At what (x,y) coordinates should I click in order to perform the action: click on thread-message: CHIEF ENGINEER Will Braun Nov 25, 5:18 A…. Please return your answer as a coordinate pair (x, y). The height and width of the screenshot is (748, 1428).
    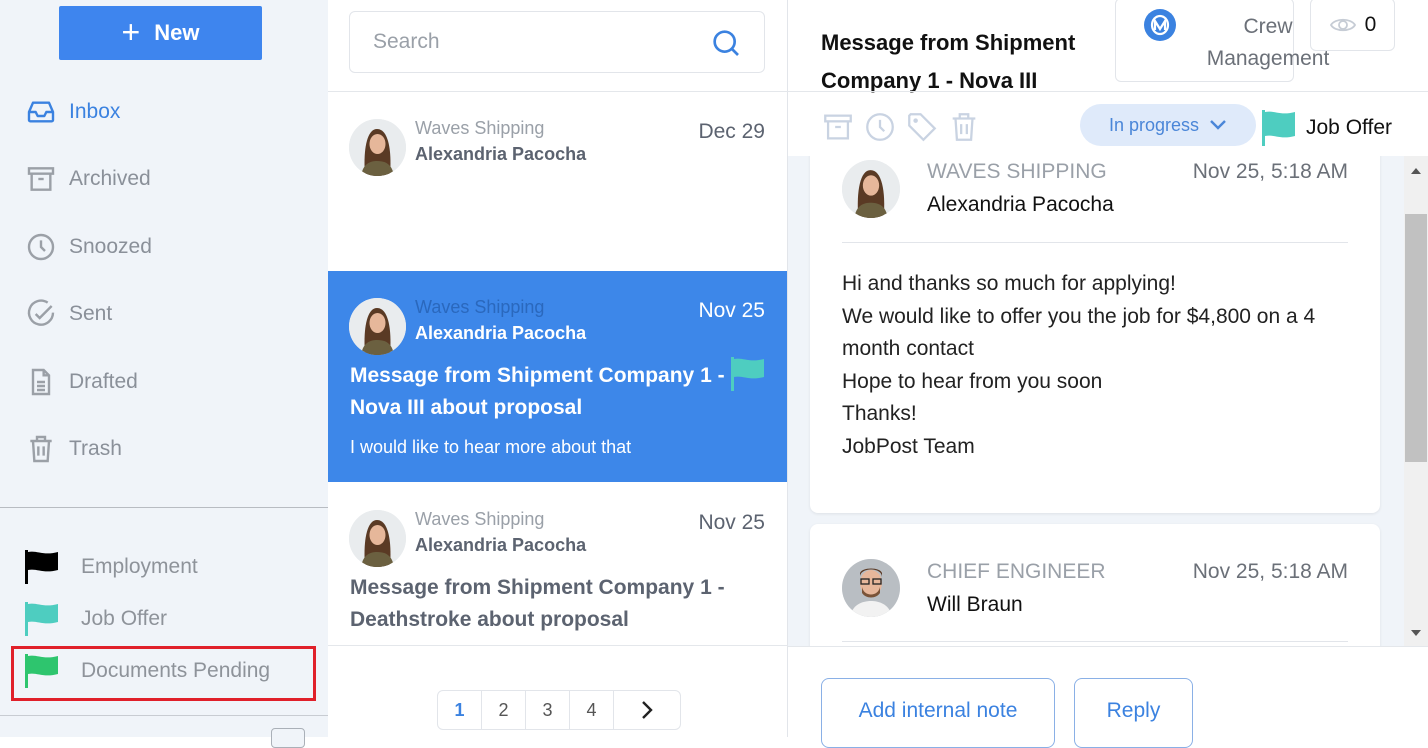
    Looking at the image, I should click on (1095, 585).